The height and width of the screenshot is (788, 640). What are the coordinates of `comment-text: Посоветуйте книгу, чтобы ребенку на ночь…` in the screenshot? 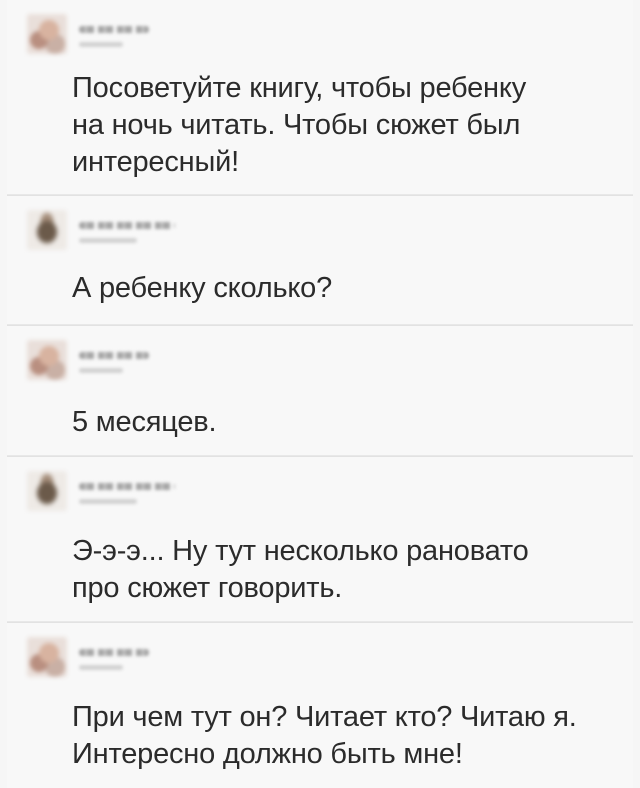 It's located at (299, 125).